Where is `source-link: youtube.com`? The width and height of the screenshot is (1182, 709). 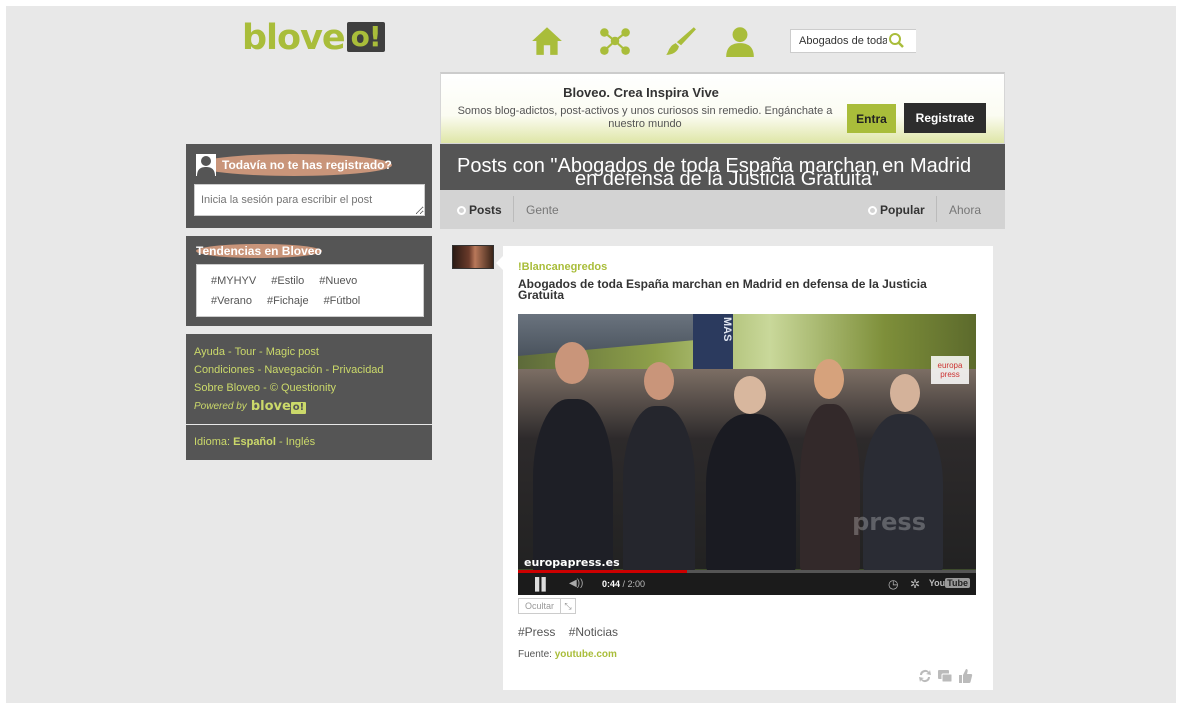 source-link: youtube.com is located at coordinates (586, 654).